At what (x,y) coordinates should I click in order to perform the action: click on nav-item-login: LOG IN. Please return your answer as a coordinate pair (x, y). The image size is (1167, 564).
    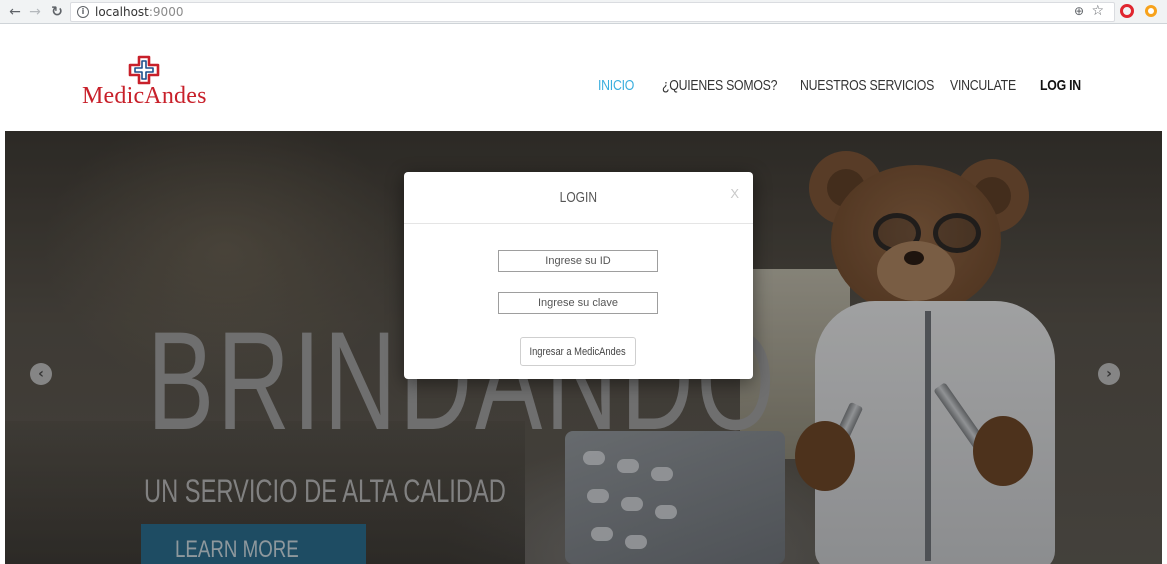
    Looking at the image, I should click on (1060, 85).